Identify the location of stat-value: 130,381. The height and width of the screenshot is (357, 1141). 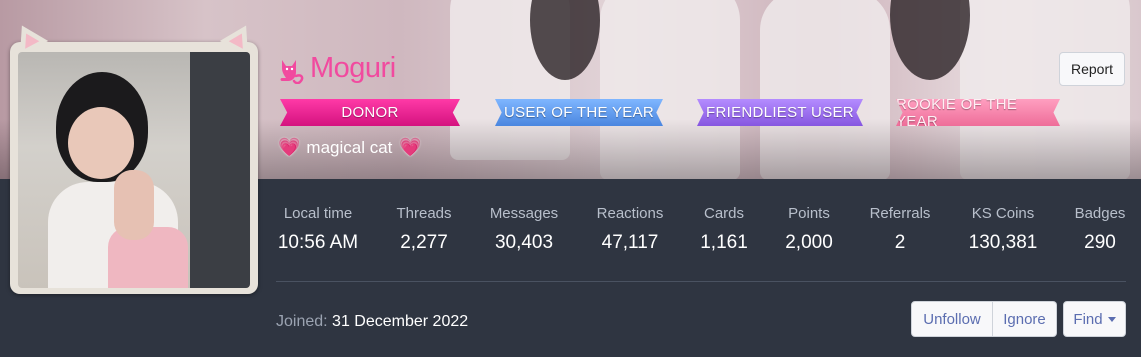
(1003, 242).